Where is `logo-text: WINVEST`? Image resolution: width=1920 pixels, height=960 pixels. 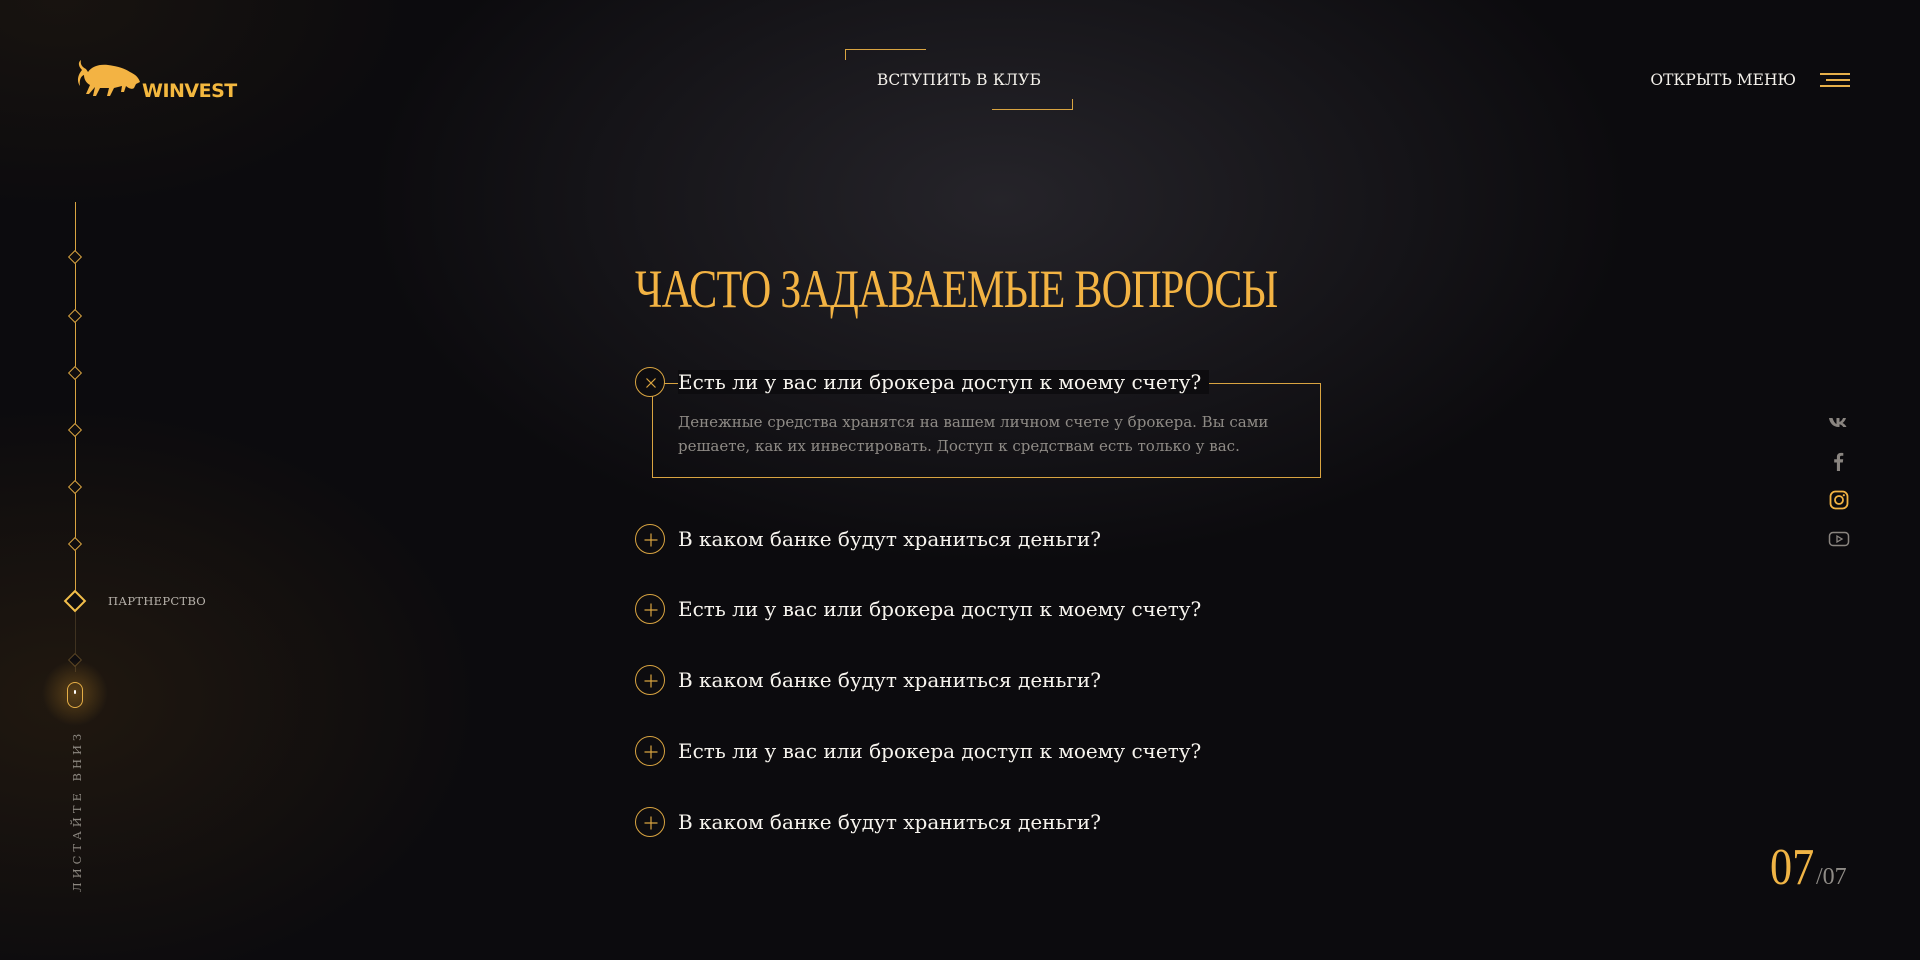
logo-text: WINVEST is located at coordinates (189, 91).